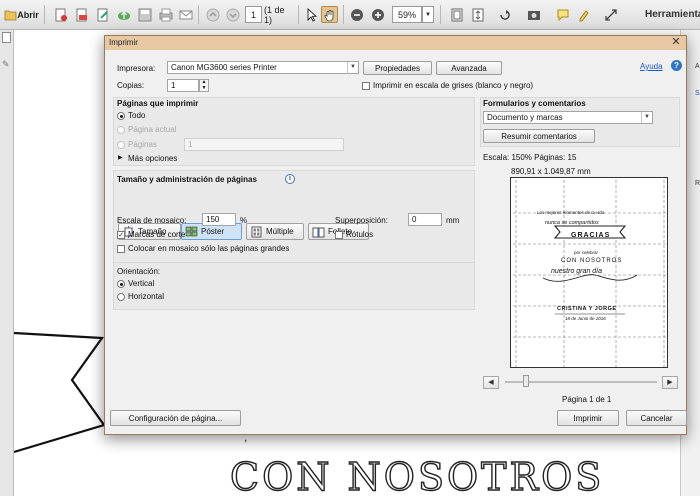  What do you see at coordinates (407, 14) in the screenshot?
I see `zoom-level-input: 59%` at bounding box center [407, 14].